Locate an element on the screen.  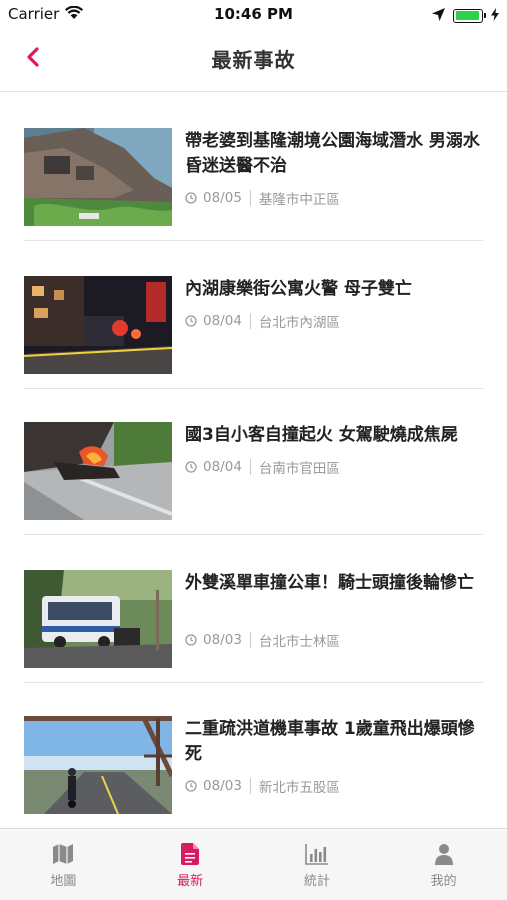
status-bar: Carrier 10:46 PM is located at coordinates (253, 14).